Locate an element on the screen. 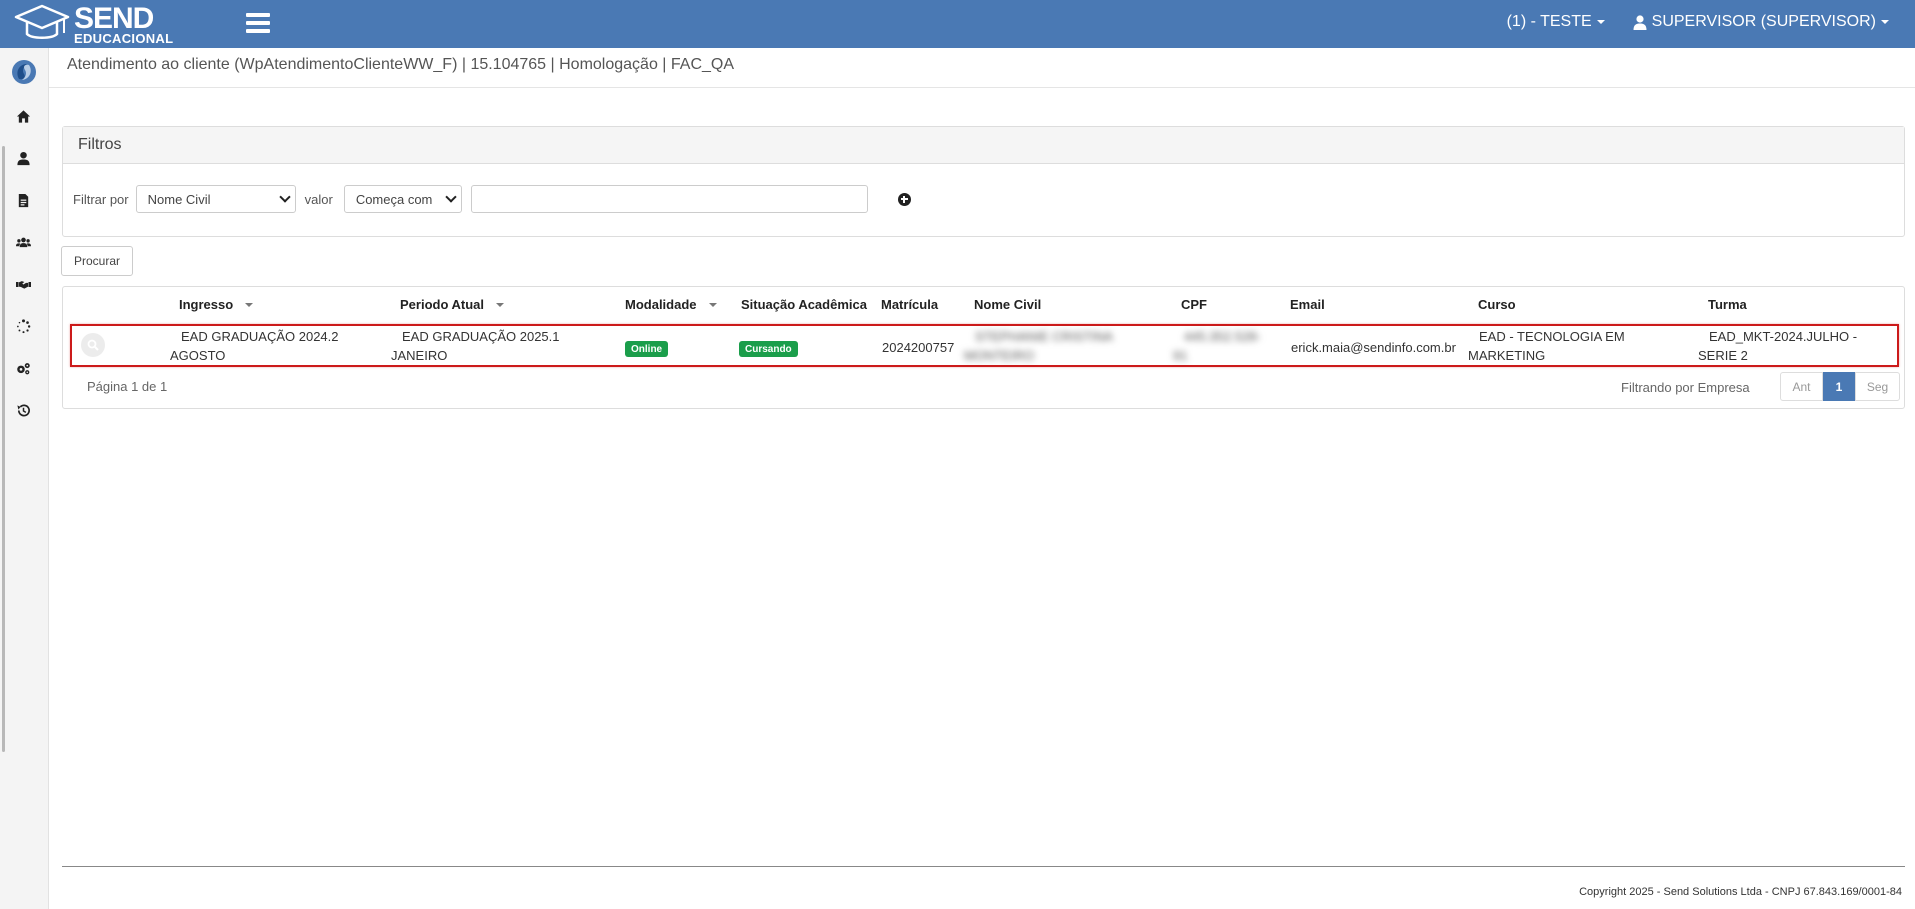 This screenshot has width=1915, height=909. add-filter-icon is located at coordinates (904, 199).